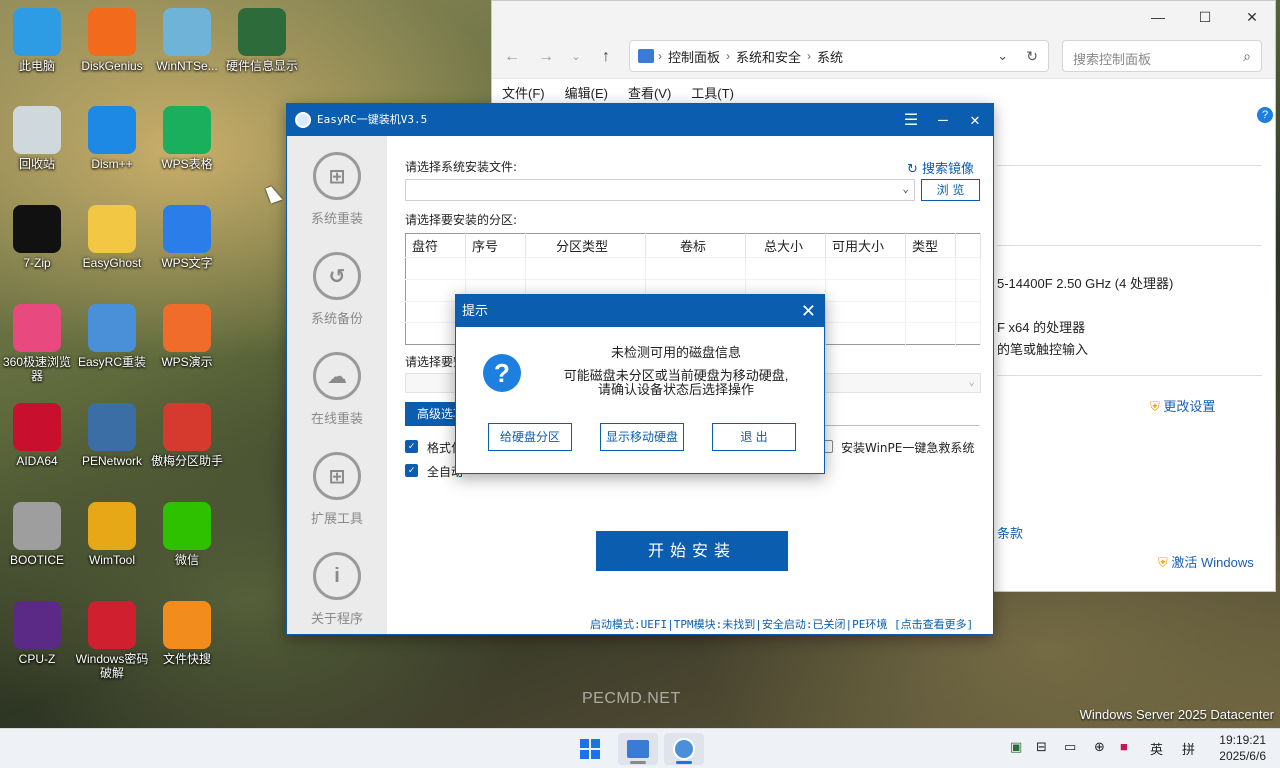 The image size is (1280, 768). I want to click on taskbar: ▣ ⊟ ▭ ⊕ ■ 英 拼 19:19:21 2025/6/6, so click(640, 748).